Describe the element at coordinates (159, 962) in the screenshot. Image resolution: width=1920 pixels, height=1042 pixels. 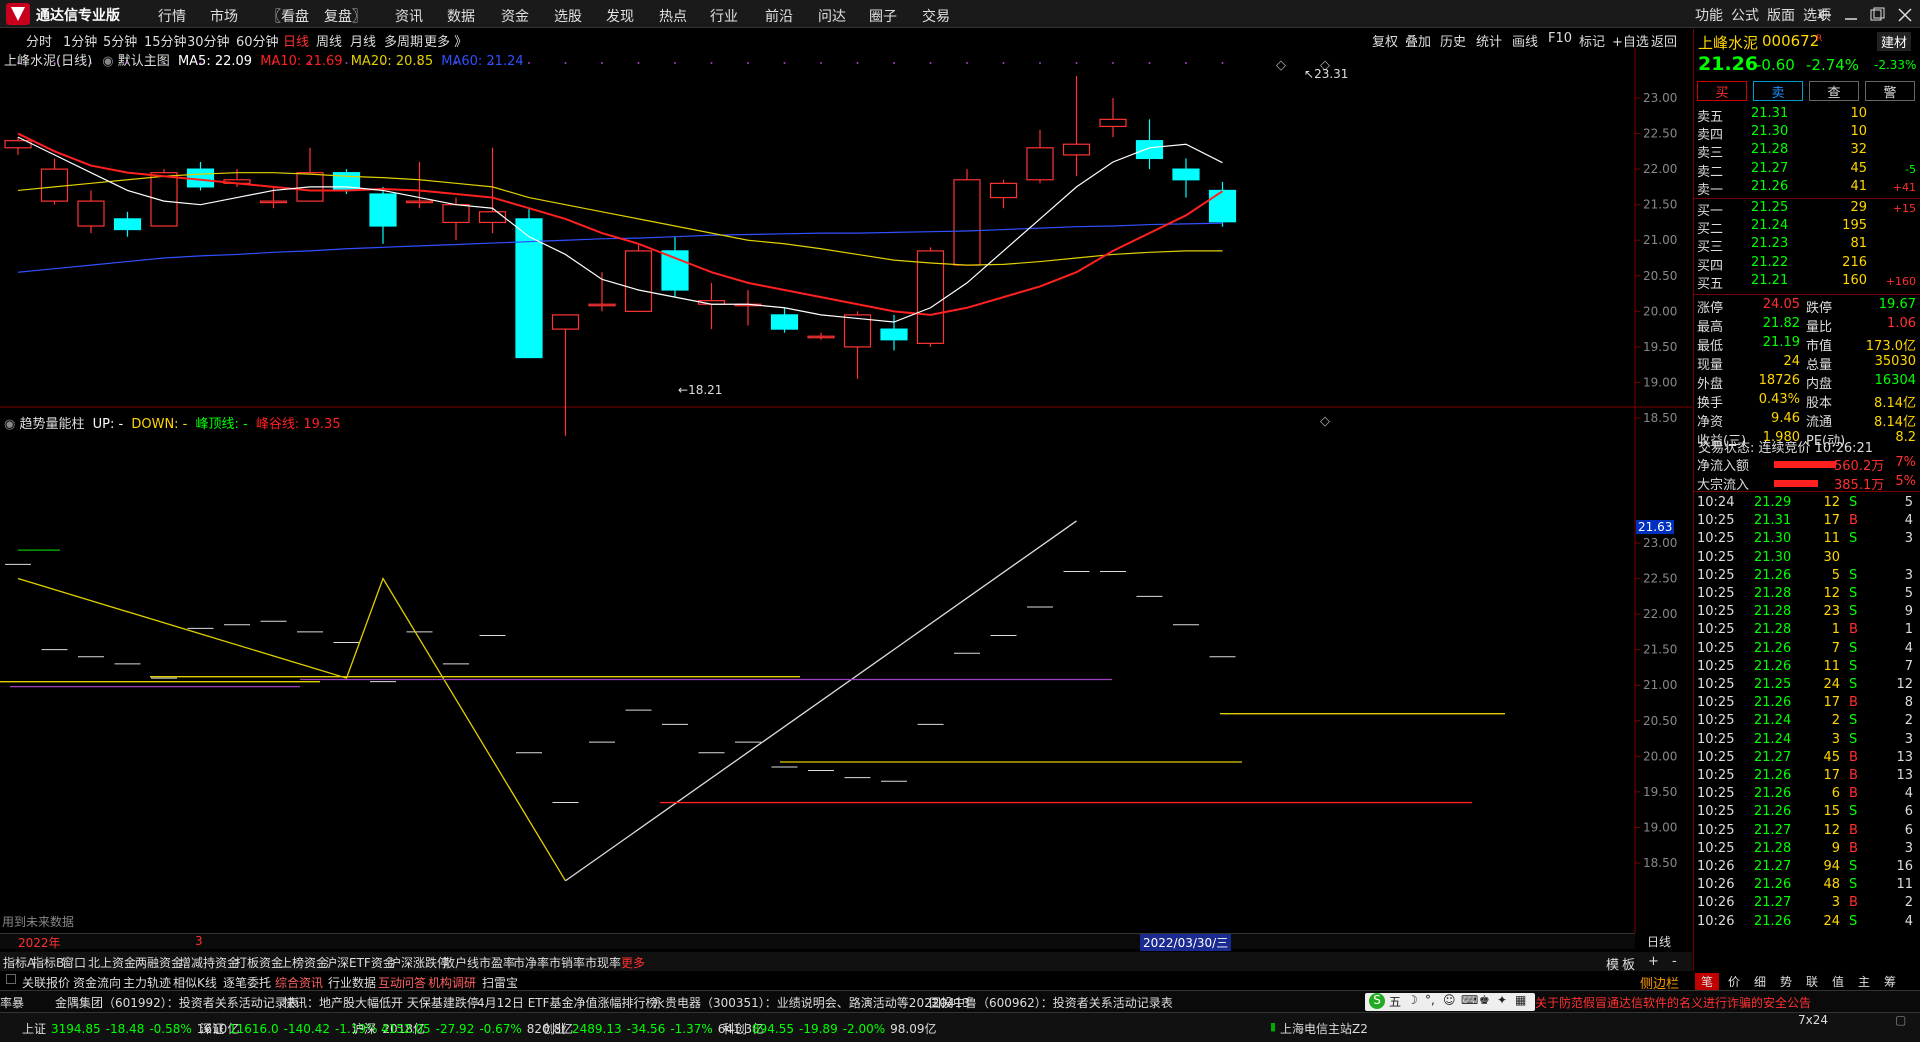
I see `indicator-tab-4: 两融资金` at that location.